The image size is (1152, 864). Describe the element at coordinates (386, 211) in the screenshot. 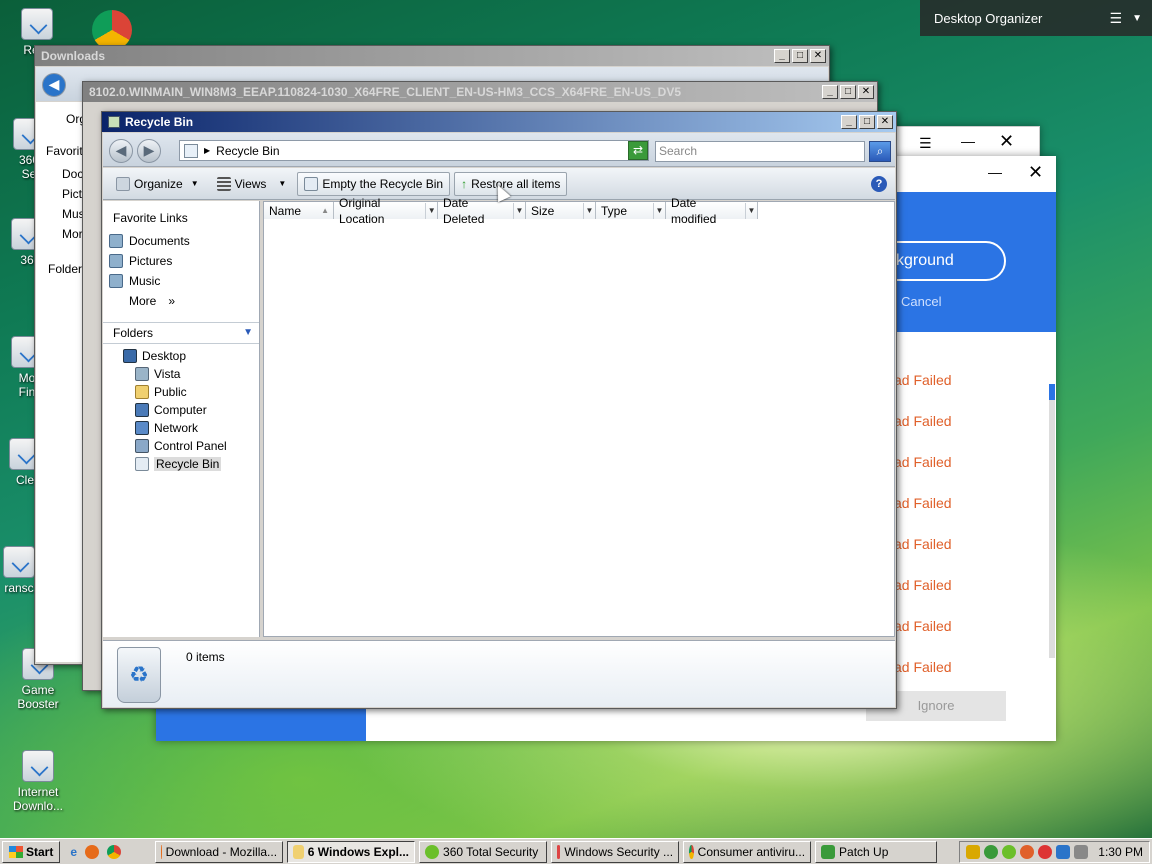

I see `column-header-original-location: Original Location ▼` at that location.